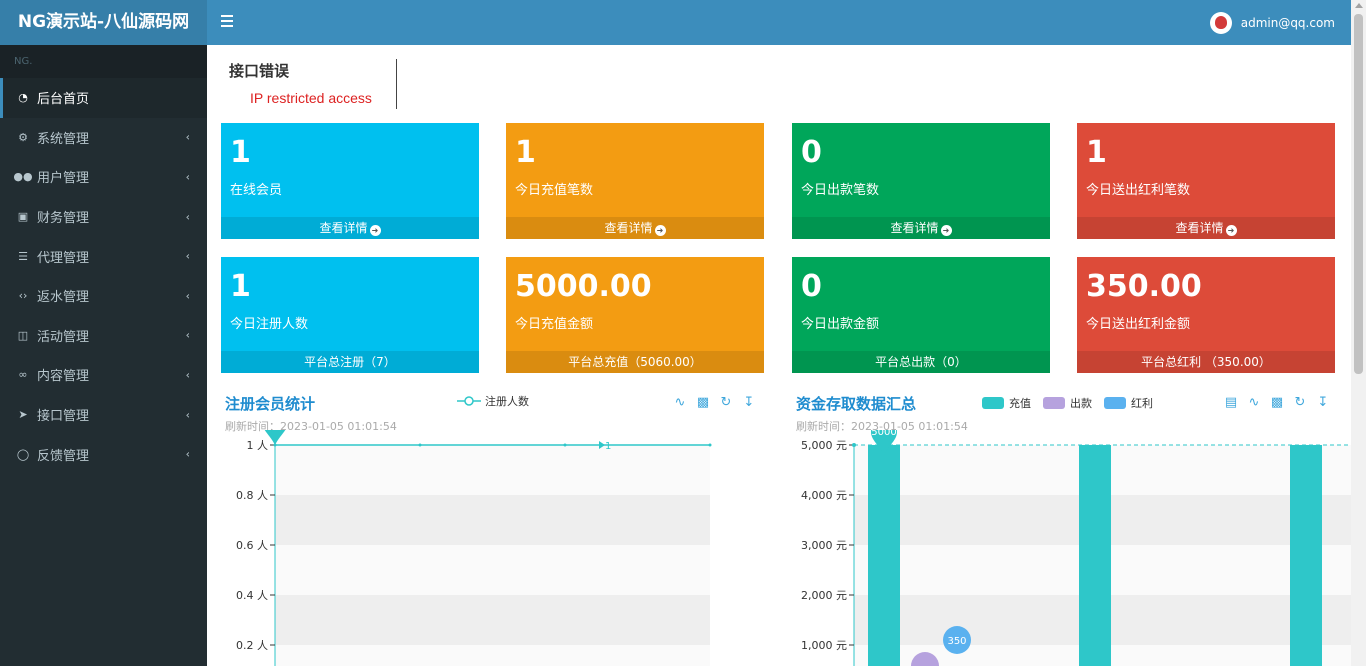  Describe the element at coordinates (1144, 286) in the screenshot. I see `stat-value: 350.00` at that location.